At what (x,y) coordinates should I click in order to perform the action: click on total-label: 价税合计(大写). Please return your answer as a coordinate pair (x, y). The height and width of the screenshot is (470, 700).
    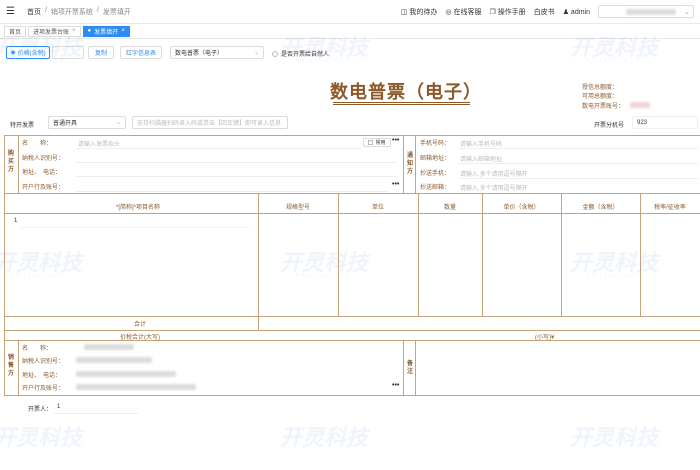
    Looking at the image, I should click on (140, 338).